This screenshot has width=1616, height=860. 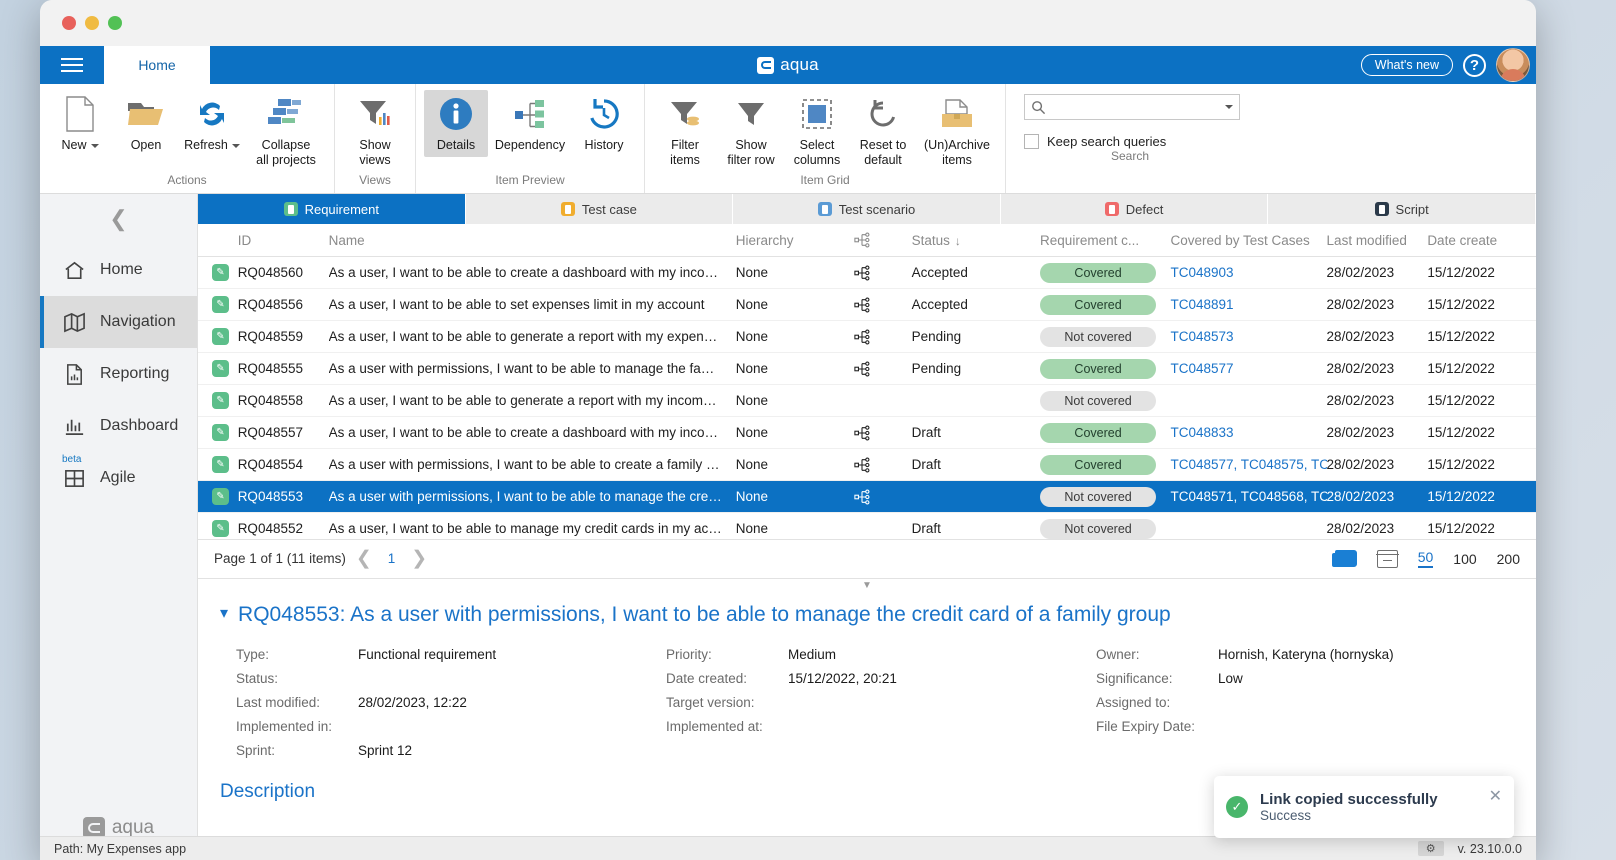 I want to click on sidebar-collapse-button: ❮, so click(x=118, y=219).